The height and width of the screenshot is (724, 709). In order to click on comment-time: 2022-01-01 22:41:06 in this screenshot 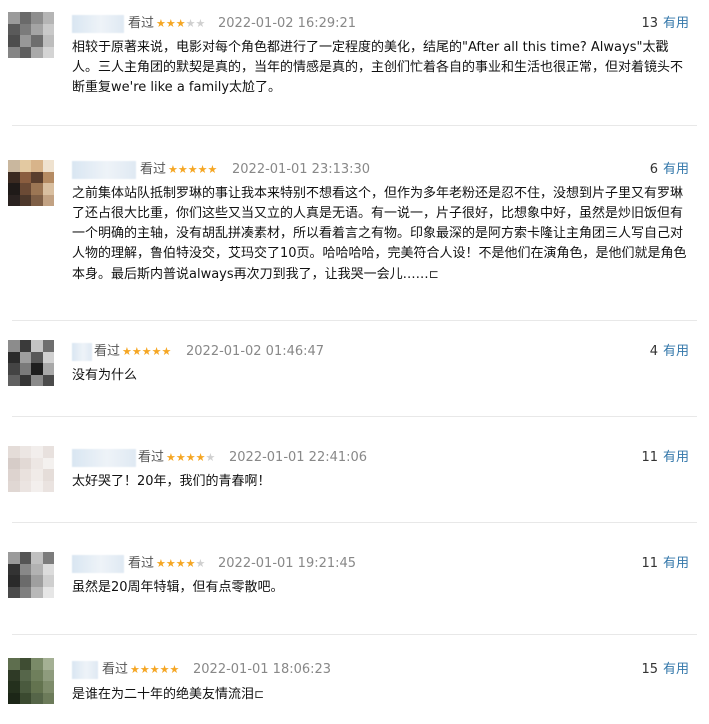, I will do `click(298, 457)`.